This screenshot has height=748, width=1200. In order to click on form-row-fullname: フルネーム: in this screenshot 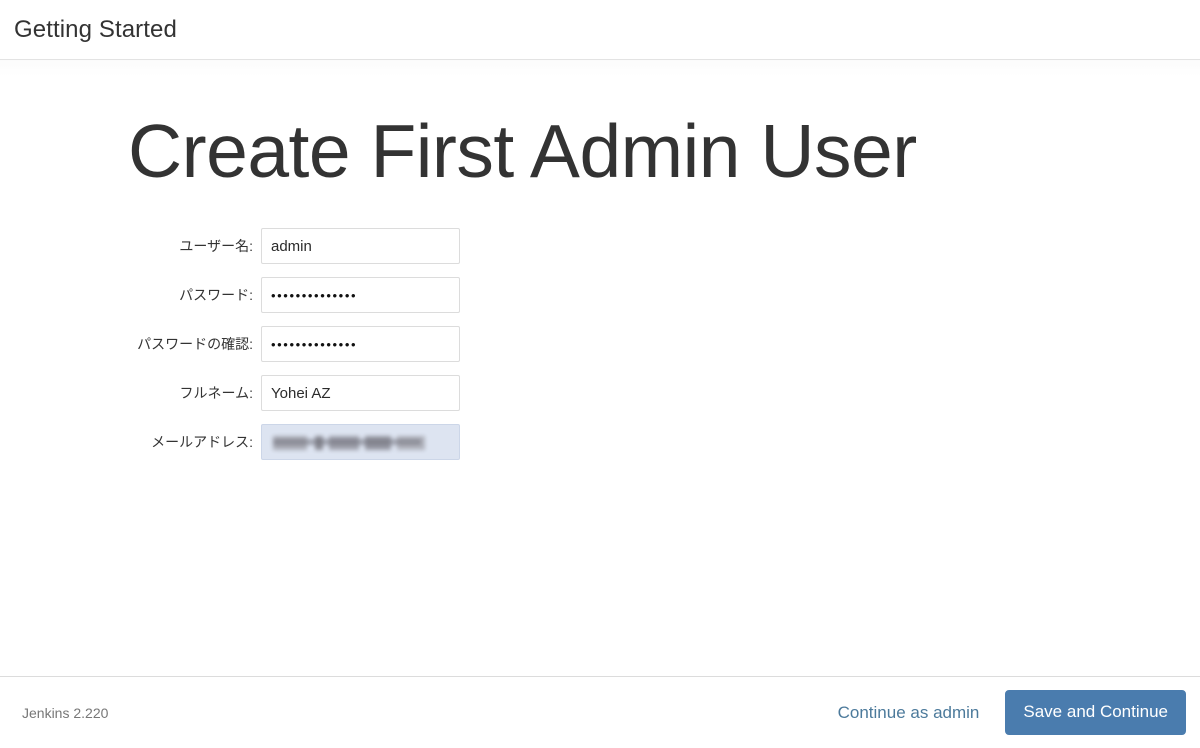, I will do `click(663, 393)`.